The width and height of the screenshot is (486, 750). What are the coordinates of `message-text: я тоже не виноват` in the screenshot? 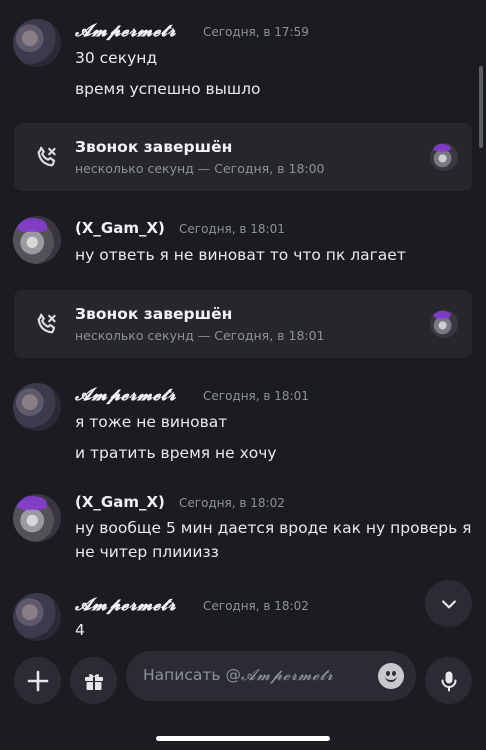 It's located at (151, 422).